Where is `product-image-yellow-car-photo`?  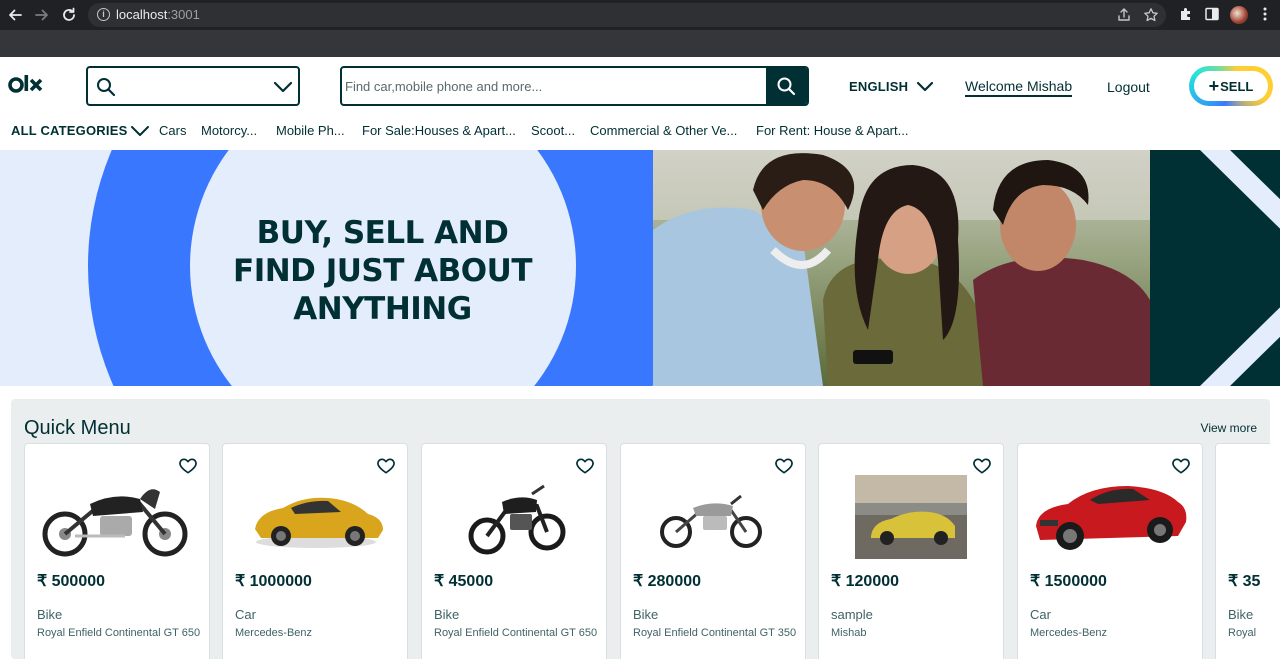 product-image-yellow-car-photo is located at coordinates (912, 517).